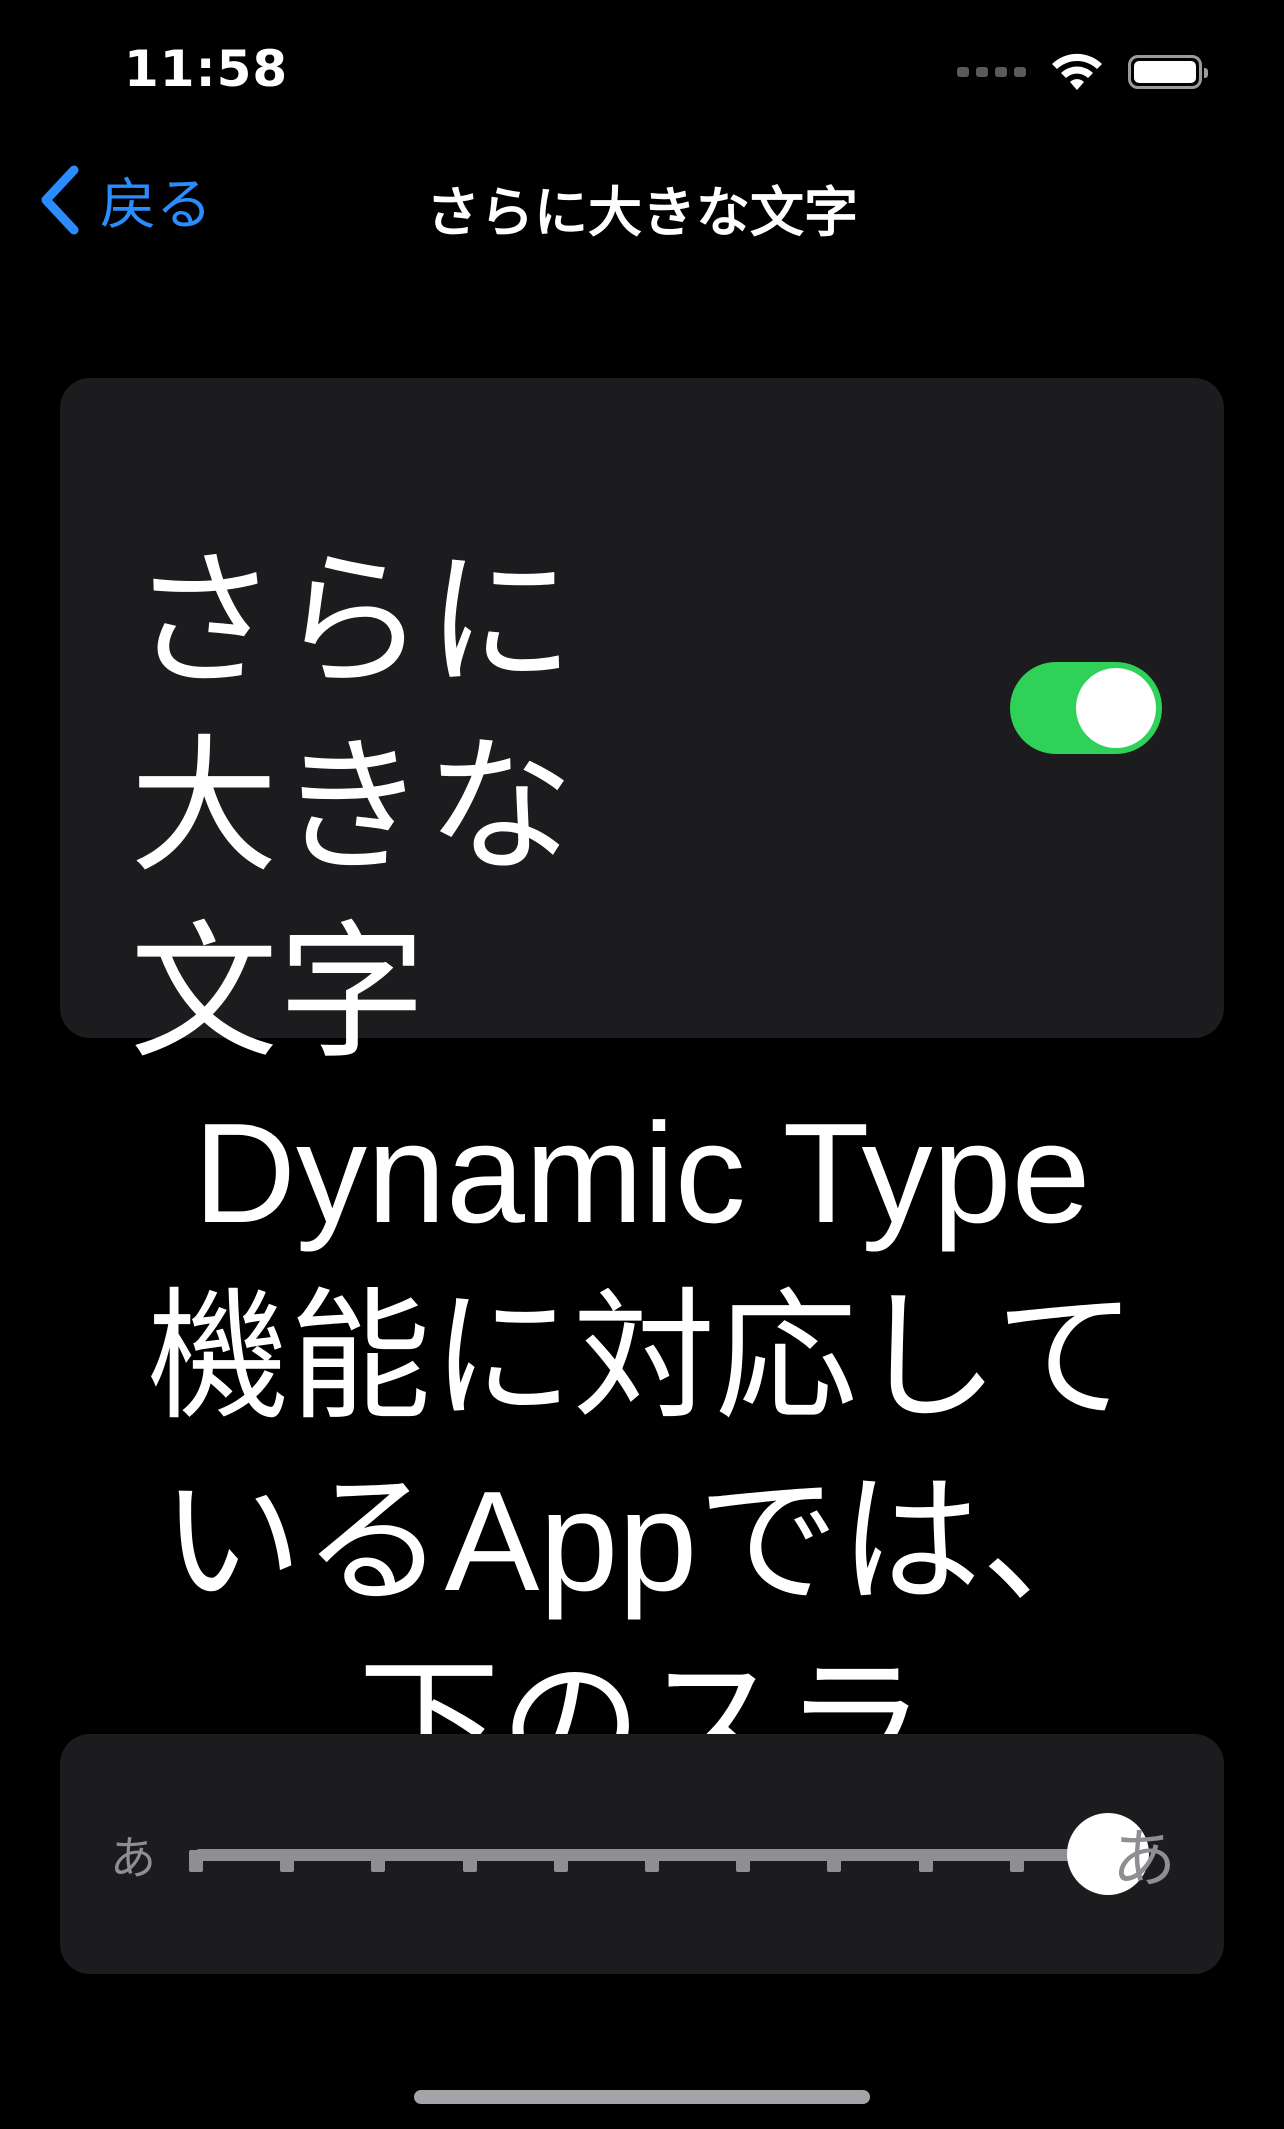 The height and width of the screenshot is (2129, 1284). What do you see at coordinates (1168, 72) in the screenshot?
I see `battery-icon` at bounding box center [1168, 72].